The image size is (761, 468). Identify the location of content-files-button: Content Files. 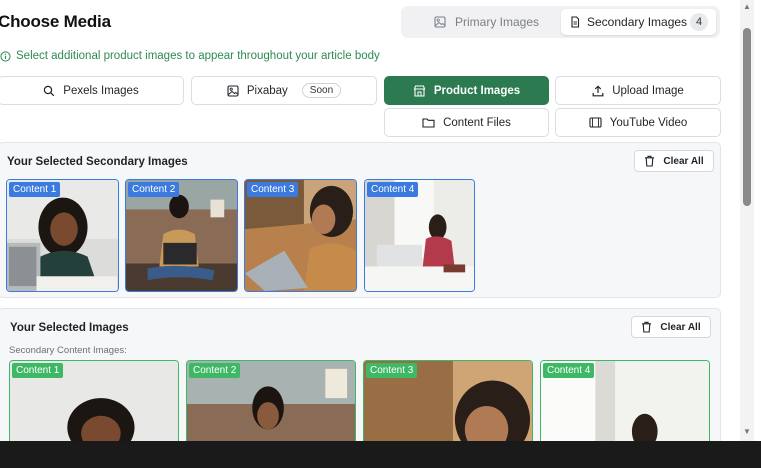
(466, 122).